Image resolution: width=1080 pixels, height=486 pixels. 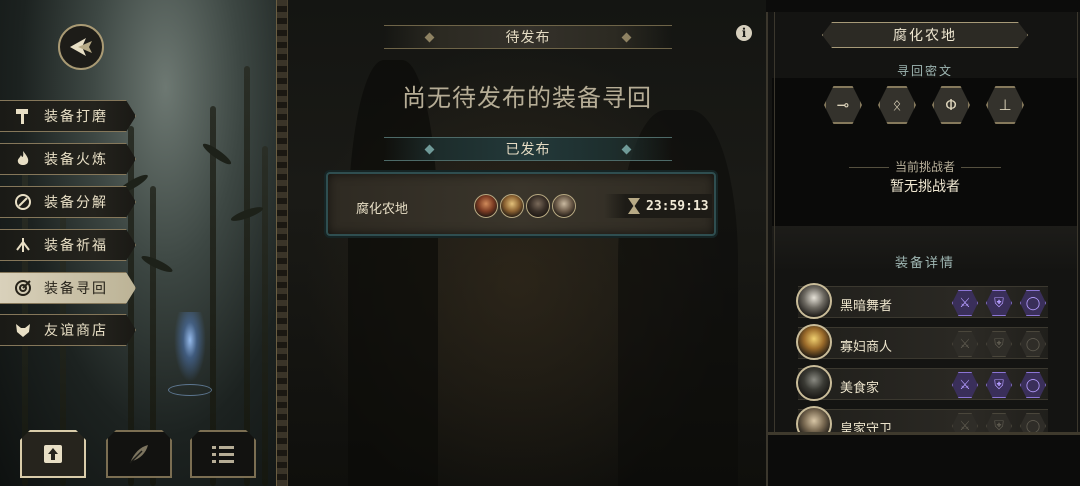 I want to click on published-section-header: 已发布, so click(x=528, y=149).